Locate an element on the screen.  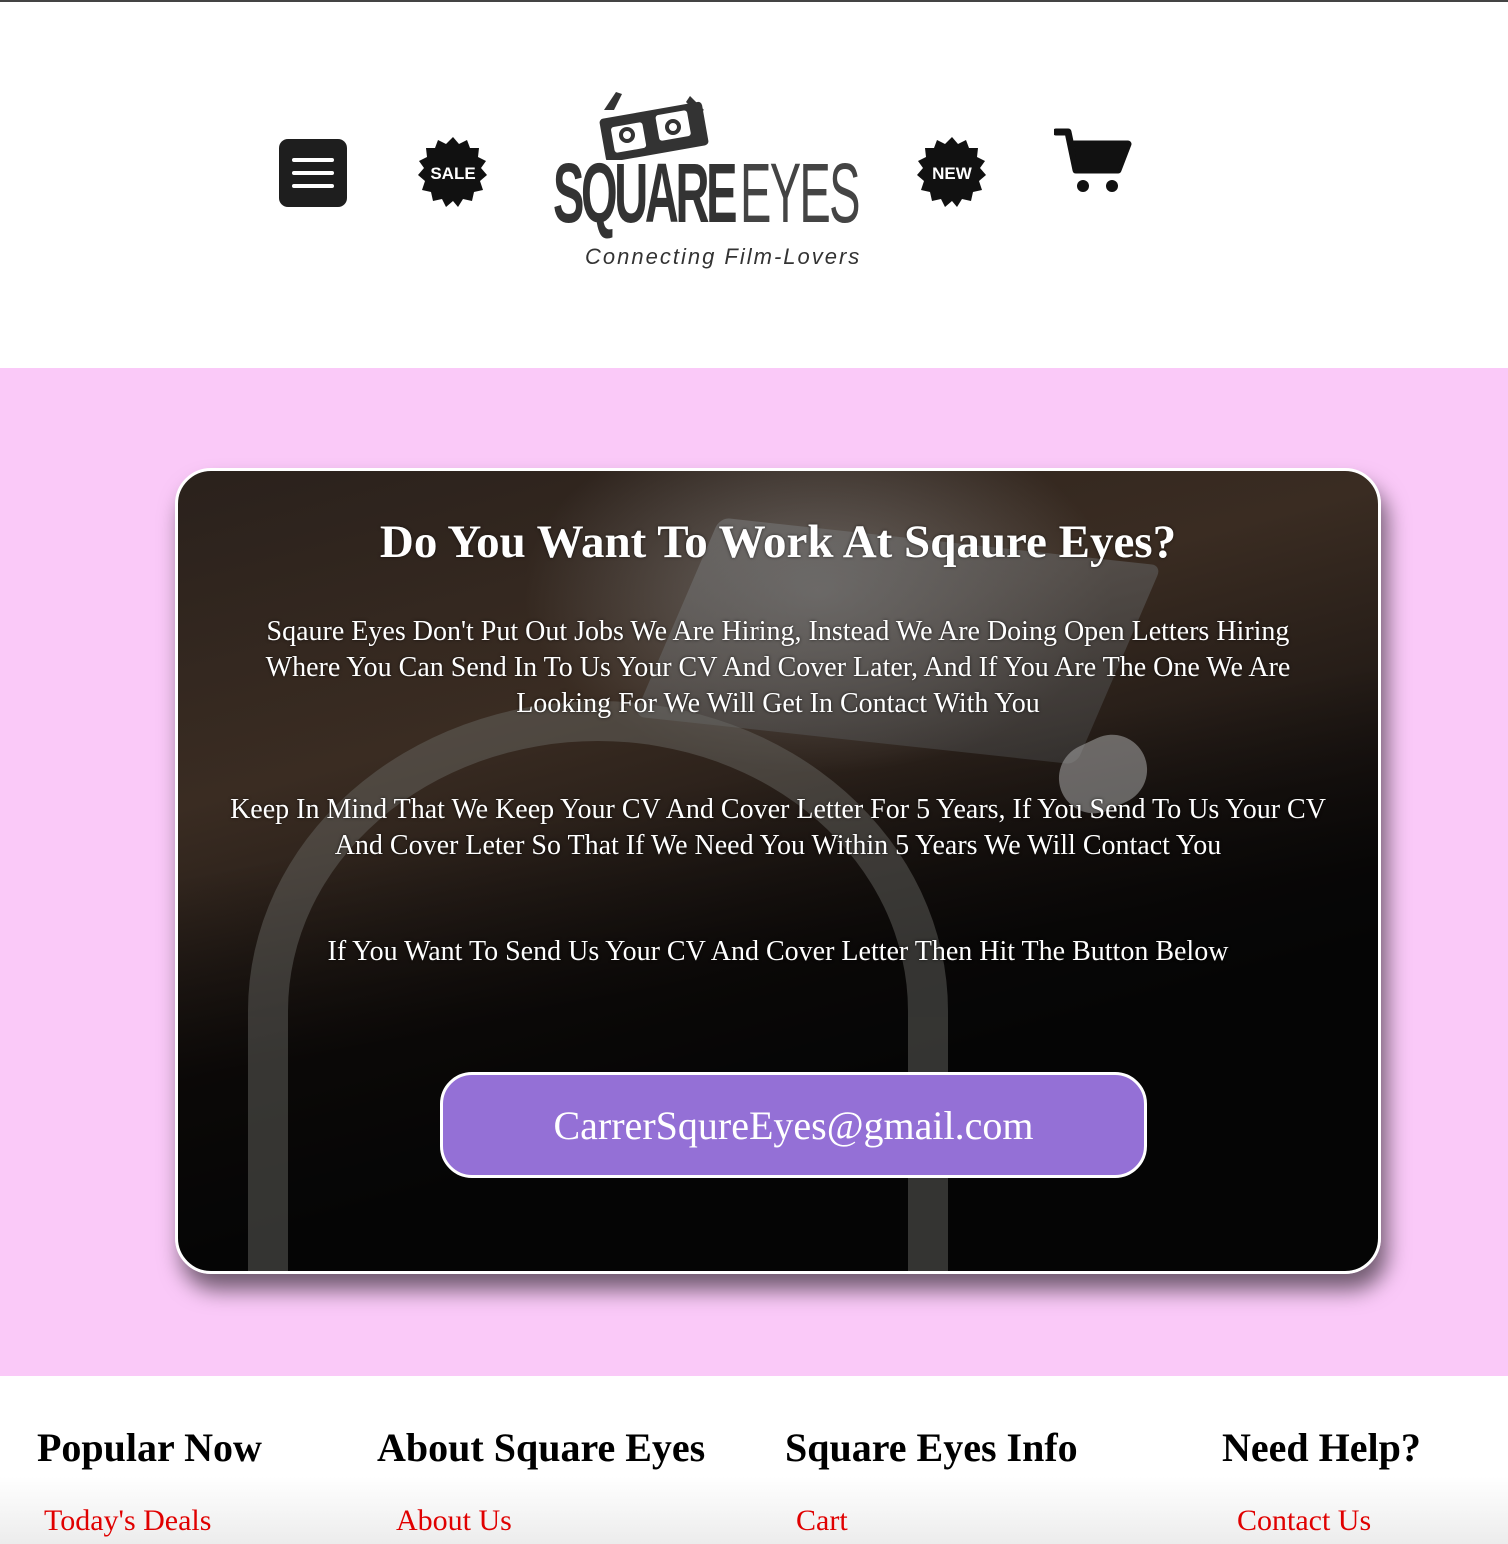
footer-heading: Square Eyes Info is located at coordinates (931, 1447).